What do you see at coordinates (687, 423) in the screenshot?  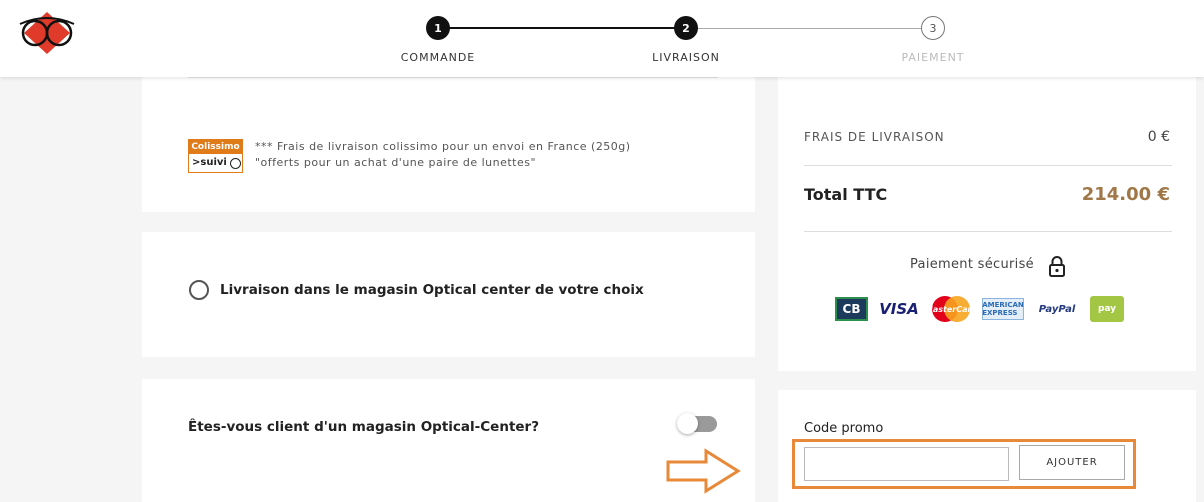 I see `toggle-knob` at bounding box center [687, 423].